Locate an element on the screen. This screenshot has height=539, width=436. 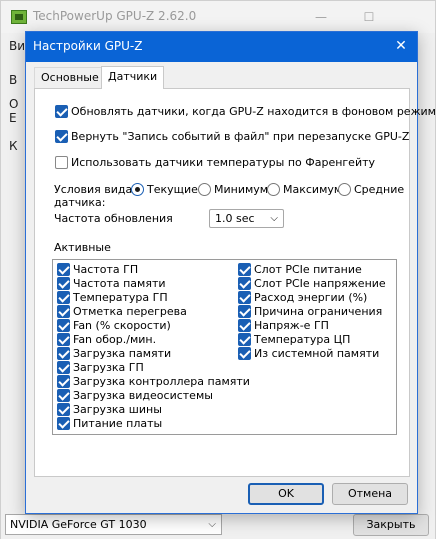
gpu-select: NVIDIA GeForce GT 1030 ⌵ is located at coordinates (113, 524).